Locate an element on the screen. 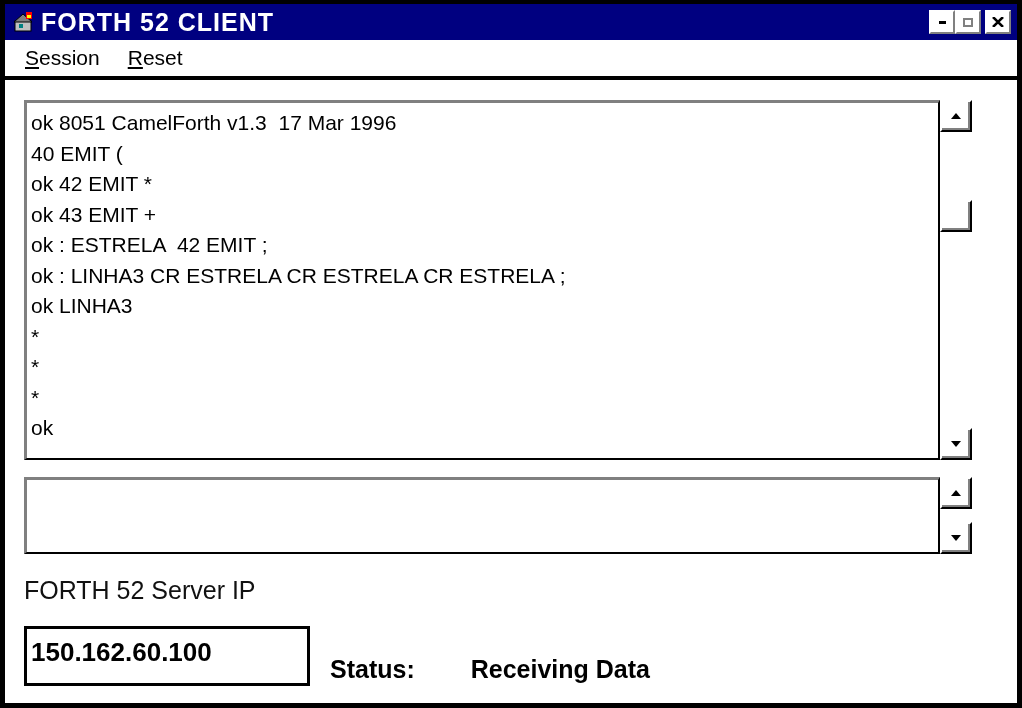  console-line: ok 43 EMIT + is located at coordinates (94, 214).